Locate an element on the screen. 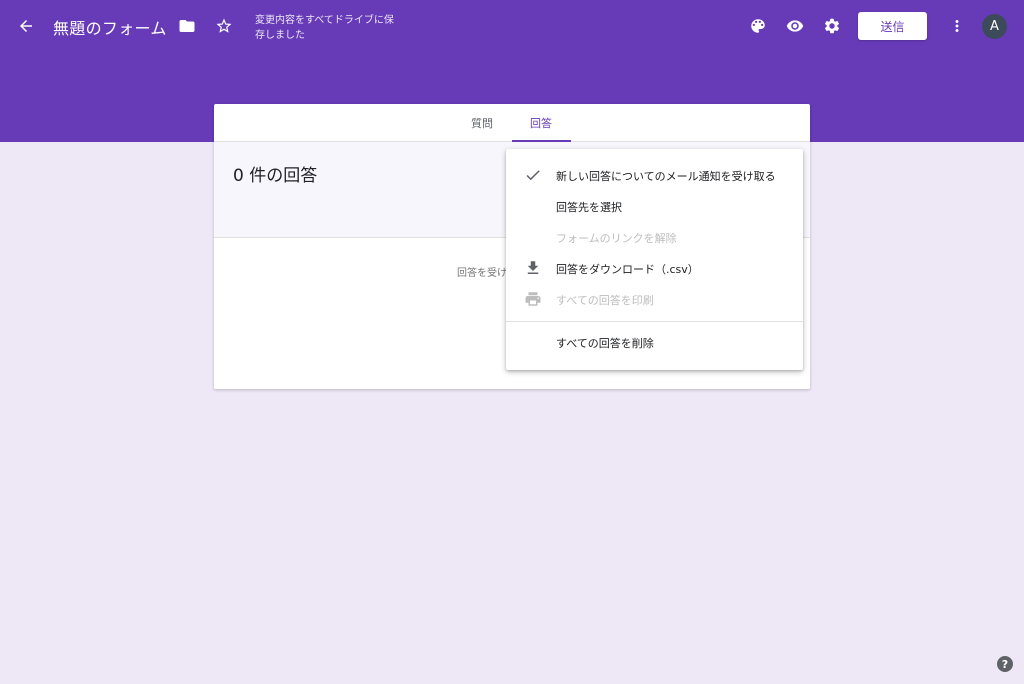 This screenshot has height=684, width=1024. save-status: 変更内容をすべてドライブに保存しました is located at coordinates (324, 28).